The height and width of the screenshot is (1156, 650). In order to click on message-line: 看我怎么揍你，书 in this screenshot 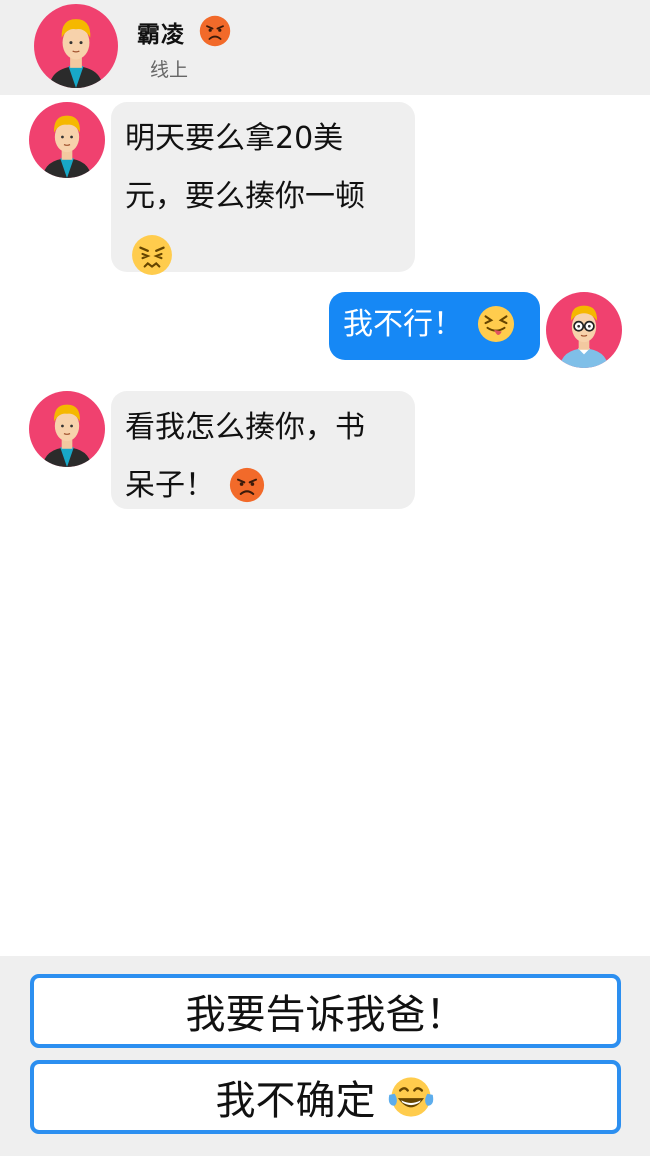, I will do `click(245, 427)`.